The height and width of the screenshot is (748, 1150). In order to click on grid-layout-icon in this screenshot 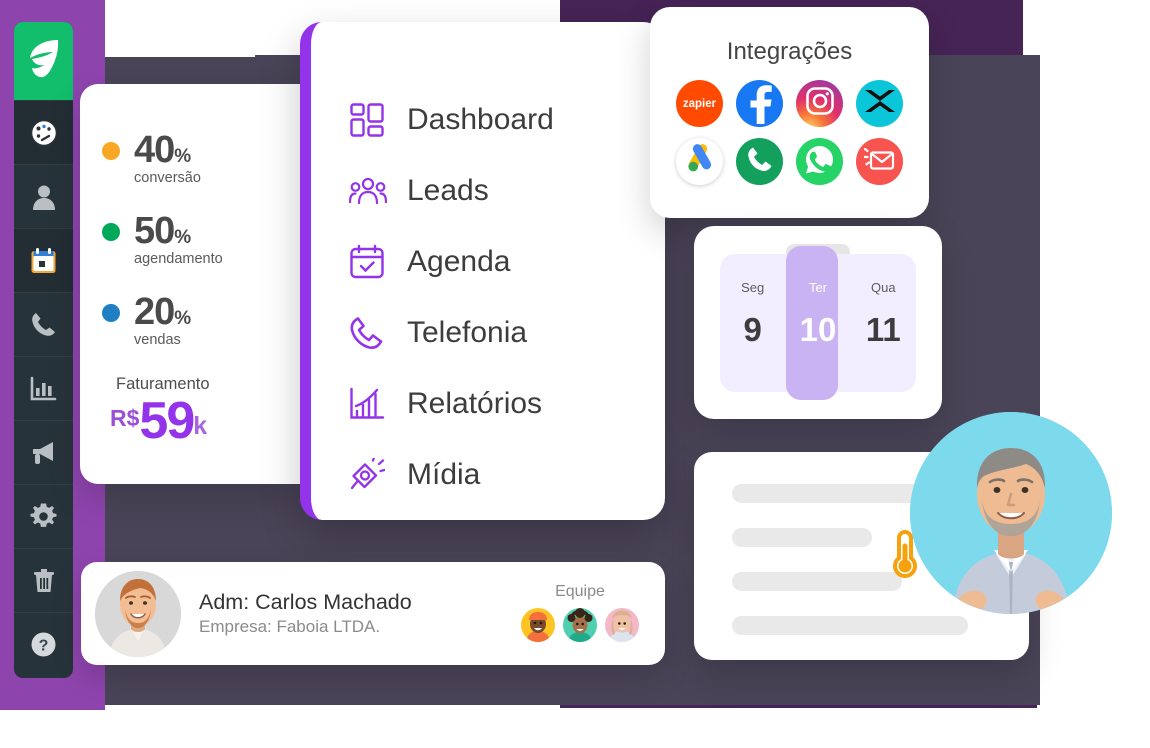, I will do `click(372, 120)`.